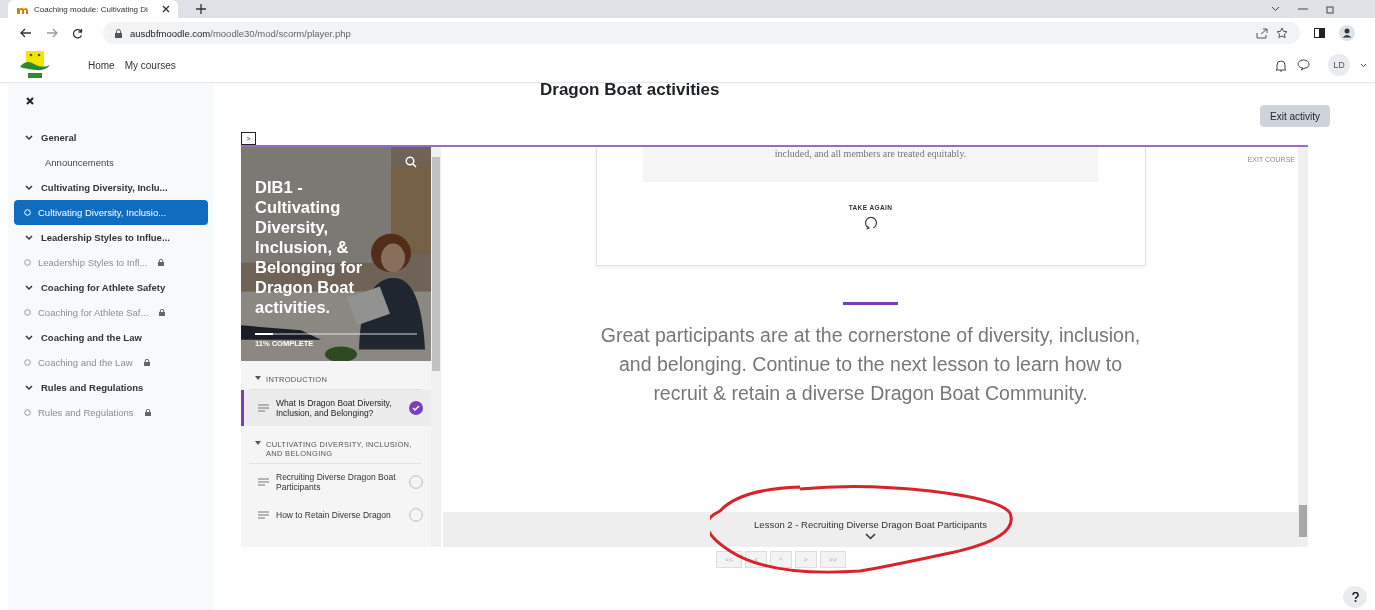 The width and height of the screenshot is (1375, 610). I want to click on reload-icon, so click(77, 33).